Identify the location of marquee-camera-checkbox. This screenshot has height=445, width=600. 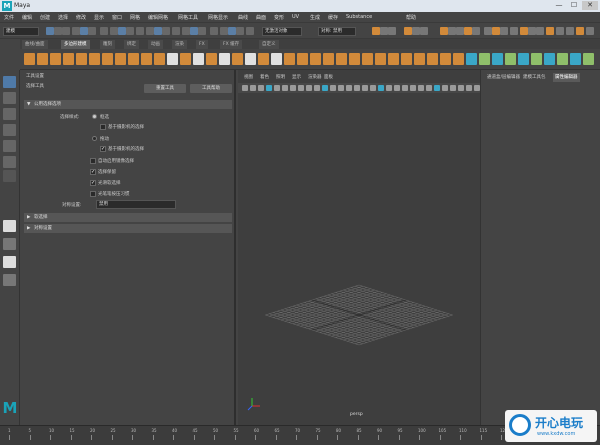
(103, 127).